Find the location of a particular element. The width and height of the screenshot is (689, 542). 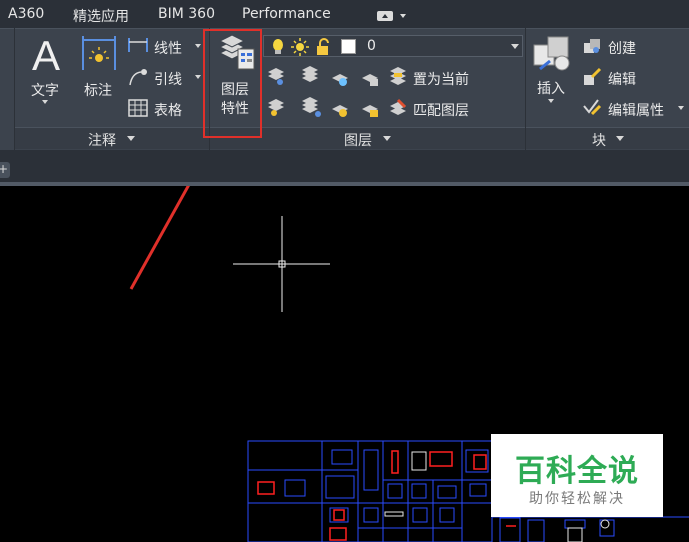

layers-panel-title: 图层 is located at coordinates (358, 141).